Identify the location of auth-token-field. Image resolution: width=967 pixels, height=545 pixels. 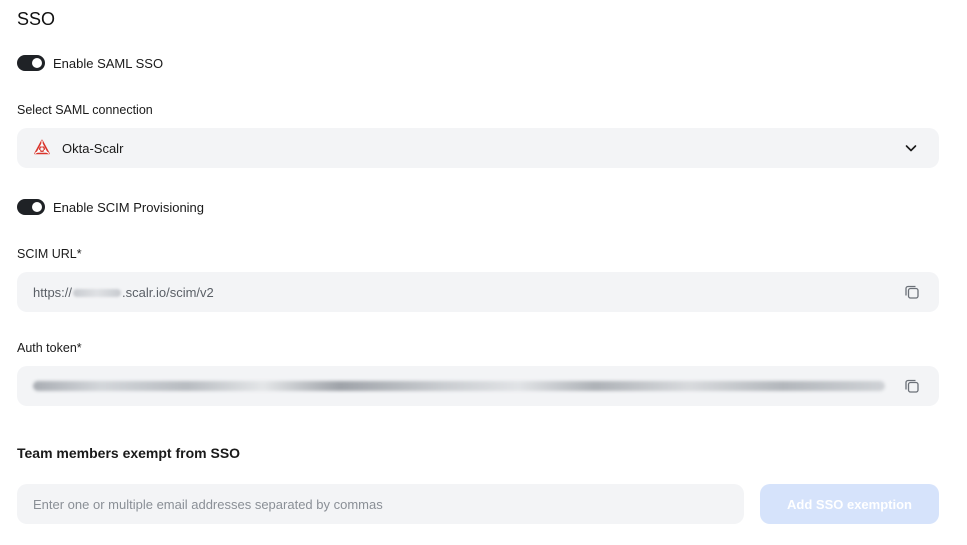
(478, 386).